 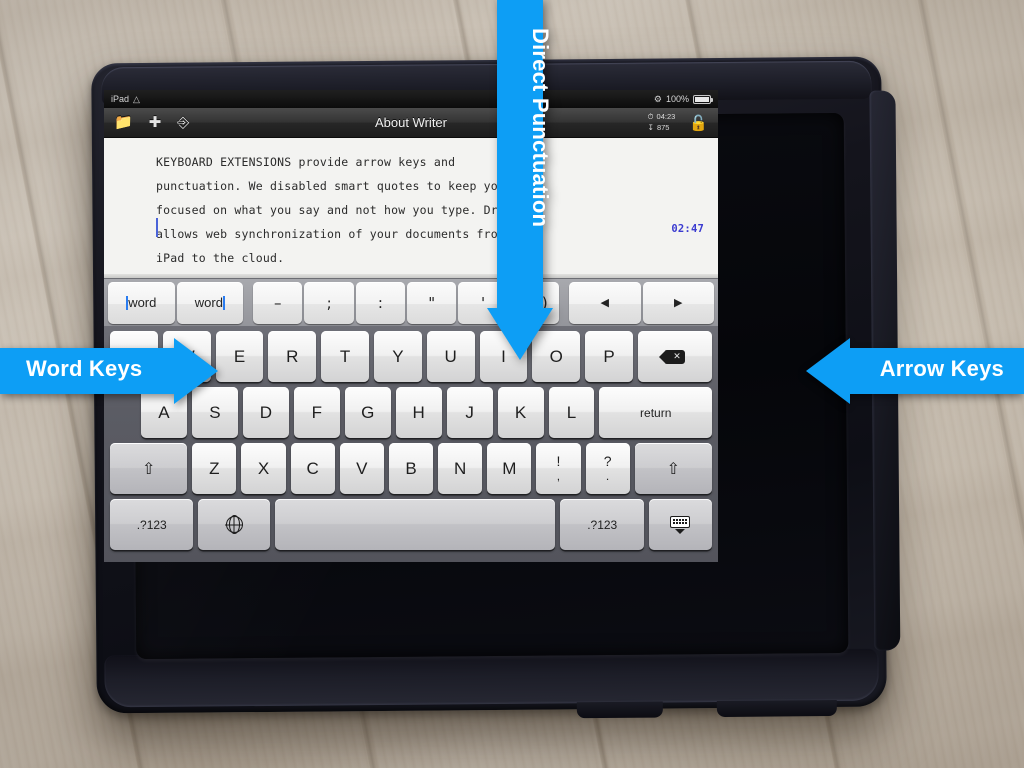 I want to click on key-r: R, so click(x=292, y=356).